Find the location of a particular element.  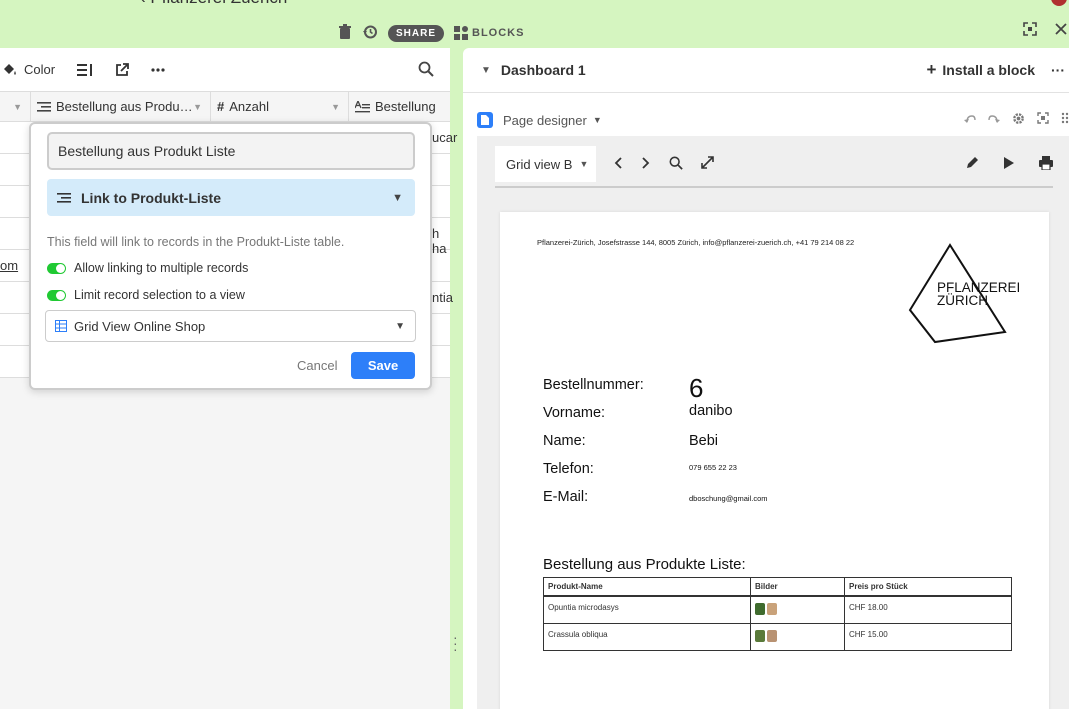

page-designer-toolbar: Grid view B ▼ is located at coordinates (774, 167).